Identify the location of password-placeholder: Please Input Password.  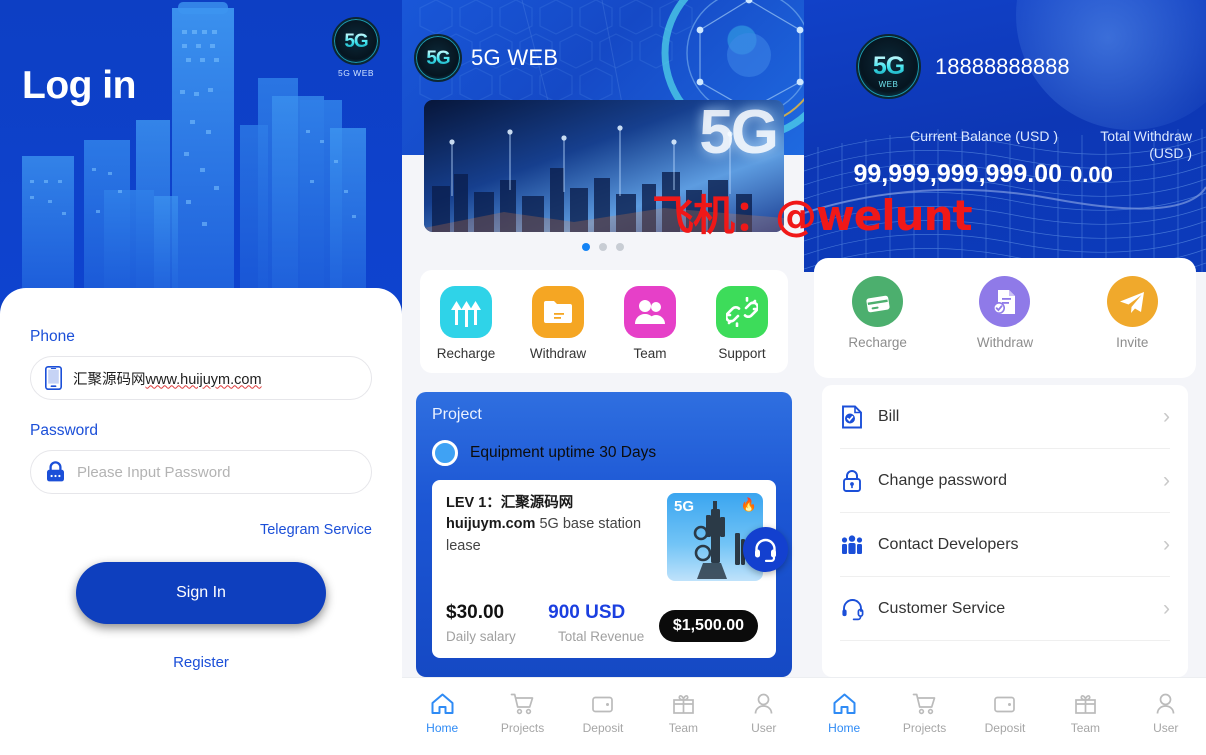
(154, 472).